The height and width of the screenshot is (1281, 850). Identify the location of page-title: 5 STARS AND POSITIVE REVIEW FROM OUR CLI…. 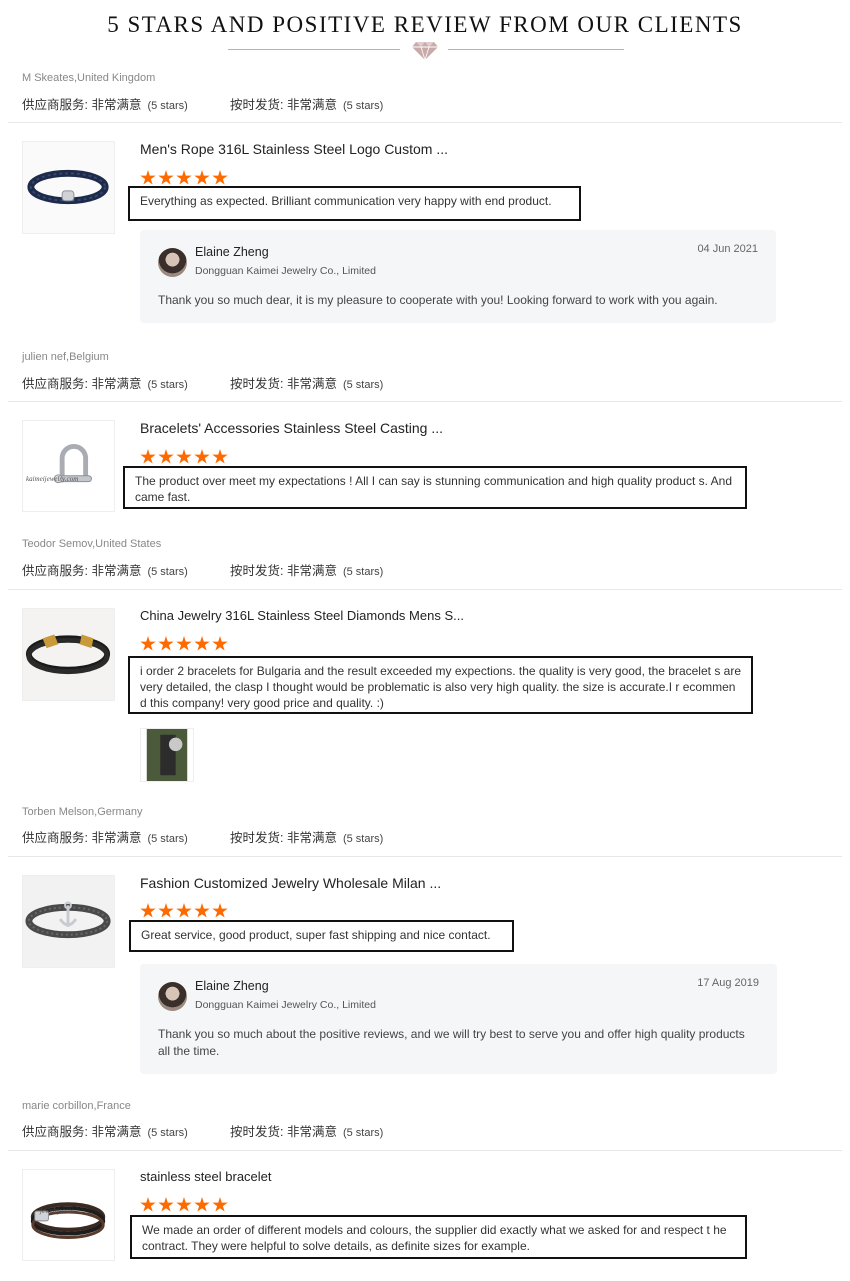
(425, 24).